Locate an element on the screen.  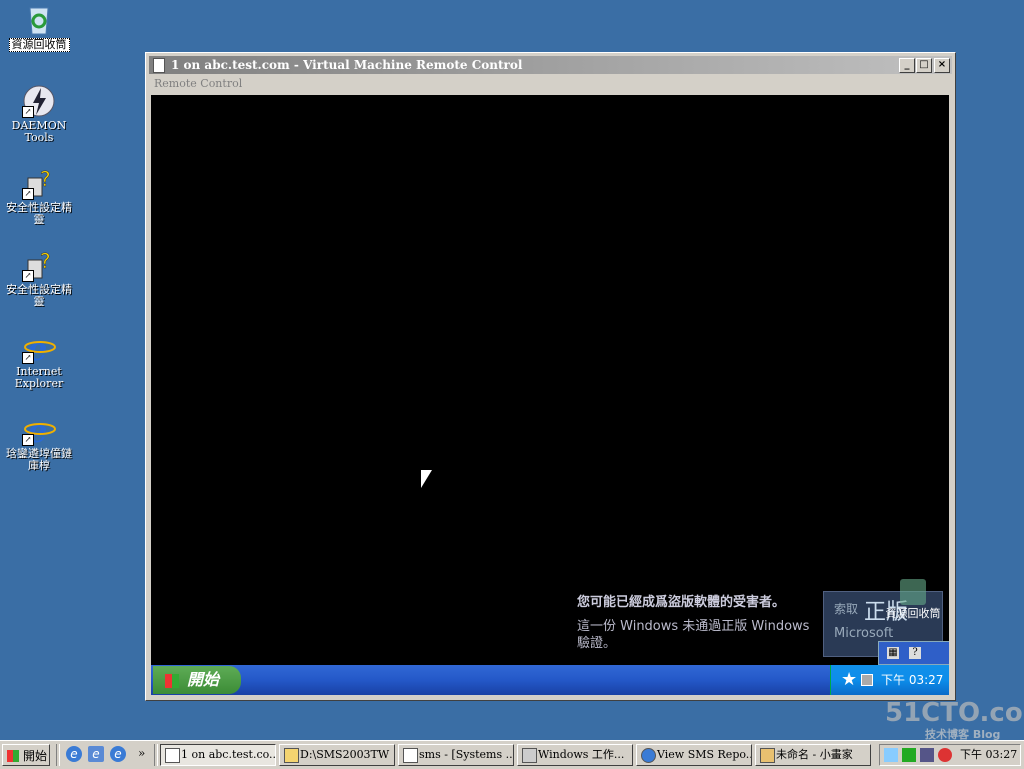
vm-taskbar: 開始 ★ 下午 03:27 is located at coordinates (550, 680).